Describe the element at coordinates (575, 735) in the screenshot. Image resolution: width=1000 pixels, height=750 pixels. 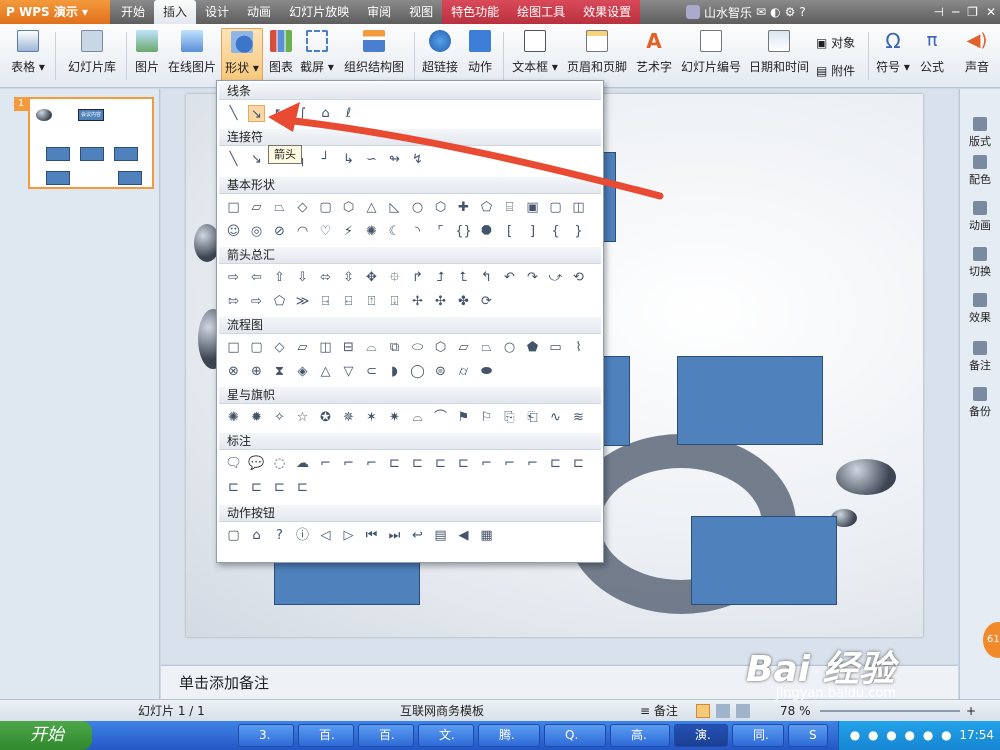
I see `taskbar-item: Q.` at that location.